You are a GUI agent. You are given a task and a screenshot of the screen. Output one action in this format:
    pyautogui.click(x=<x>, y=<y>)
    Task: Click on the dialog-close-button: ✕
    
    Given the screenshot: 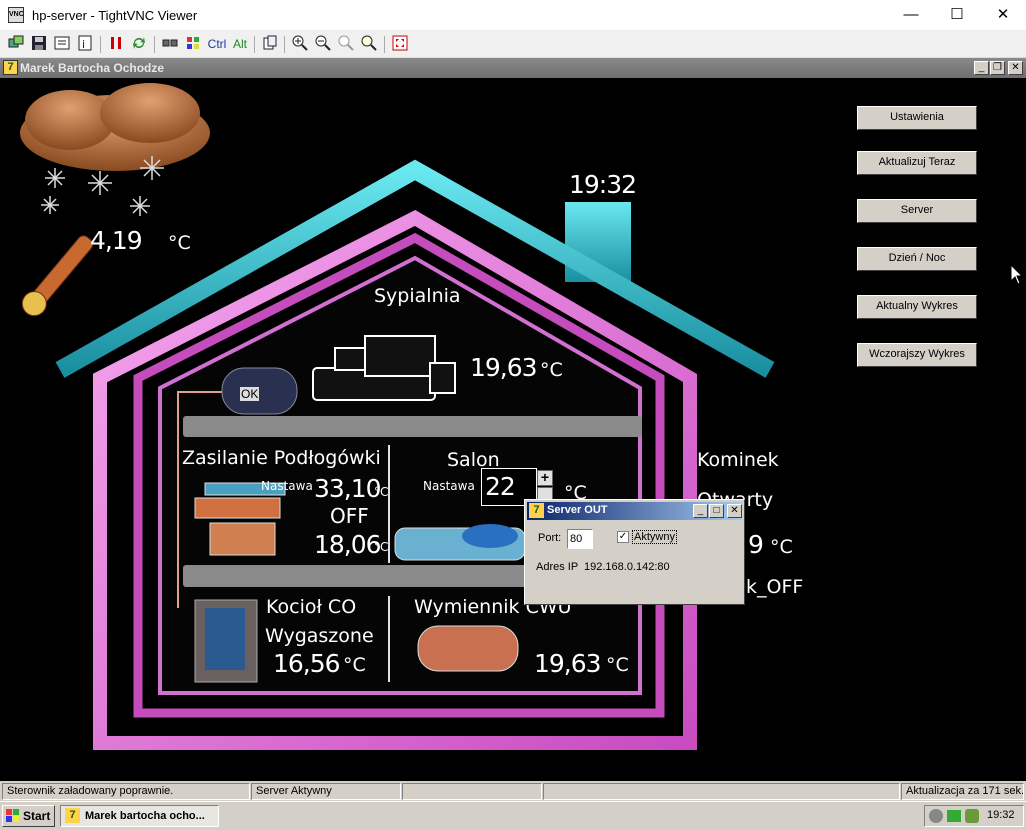 What is the action you would take?
    pyautogui.click(x=734, y=511)
    